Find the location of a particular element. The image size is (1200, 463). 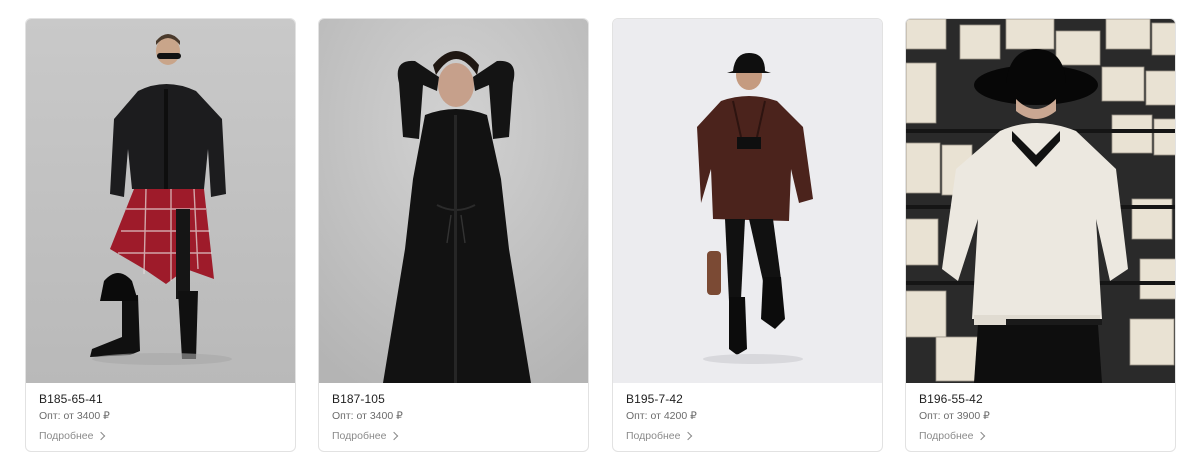

product-sku: В187-105 is located at coordinates (358, 399).